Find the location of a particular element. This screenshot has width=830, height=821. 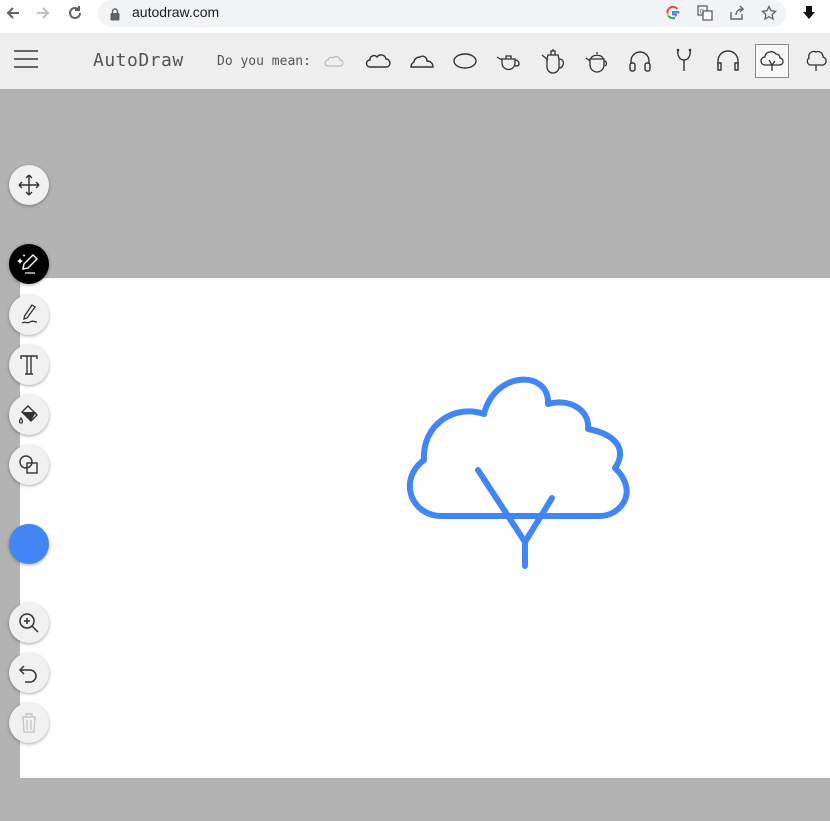

zoom-button is located at coordinates (29, 623).